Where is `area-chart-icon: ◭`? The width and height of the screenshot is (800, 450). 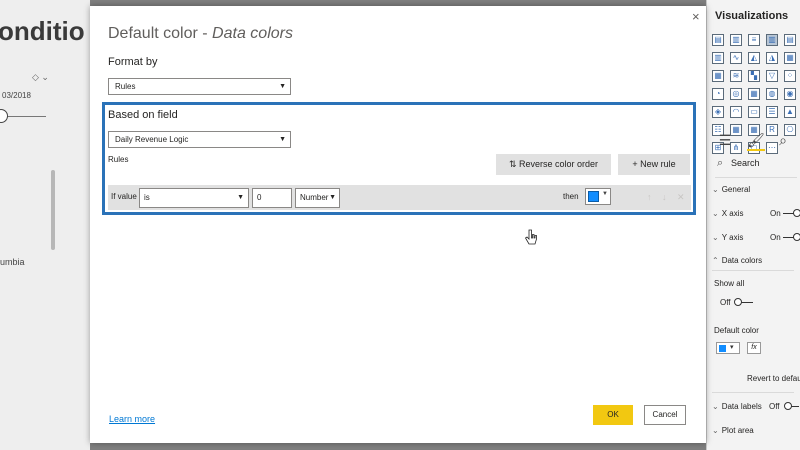
area-chart-icon: ◭ is located at coordinates (754, 58).